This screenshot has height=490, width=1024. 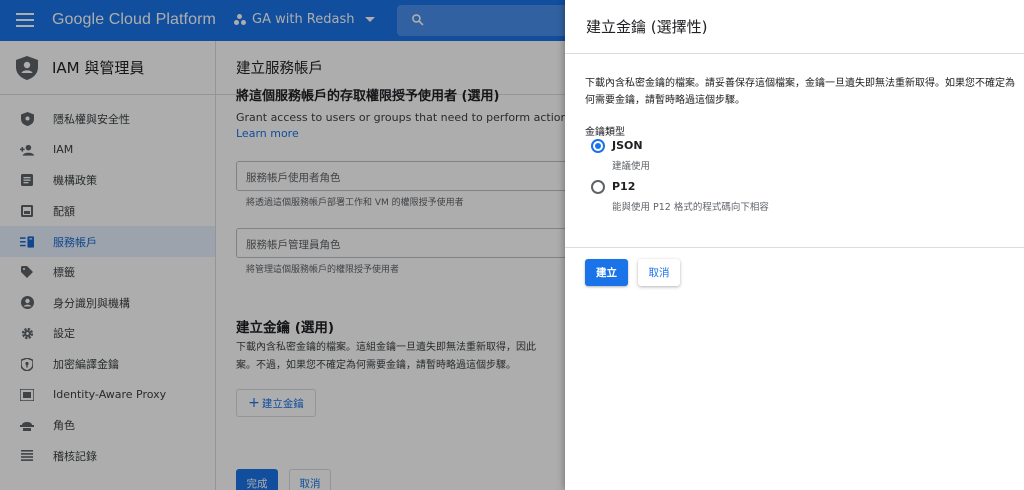 What do you see at coordinates (690, 207) in the screenshot?
I see `p12-sub-label: 能與使用 P12 格式的程式碼向下相容` at bounding box center [690, 207].